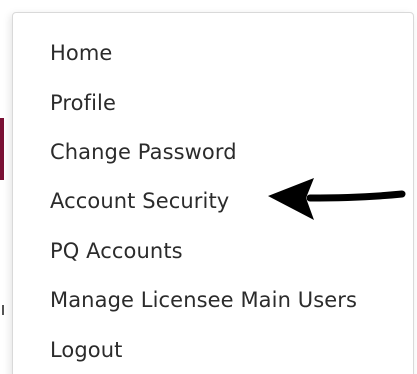 The image size is (417, 374). I want to click on menu-item-pq-accounts: PQ Accounts, so click(116, 251).